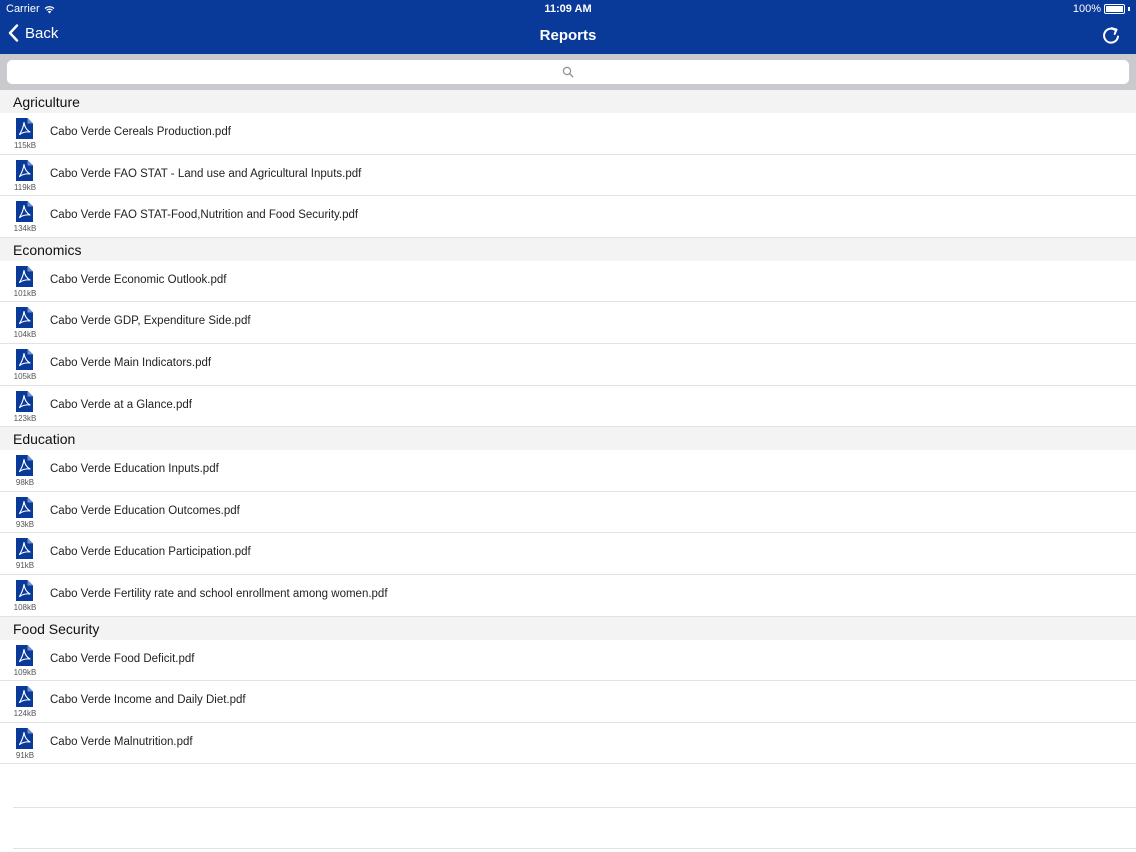 The width and height of the screenshot is (1136, 852). Describe the element at coordinates (25, 418) in the screenshot. I see `file-size: 123kB` at that location.